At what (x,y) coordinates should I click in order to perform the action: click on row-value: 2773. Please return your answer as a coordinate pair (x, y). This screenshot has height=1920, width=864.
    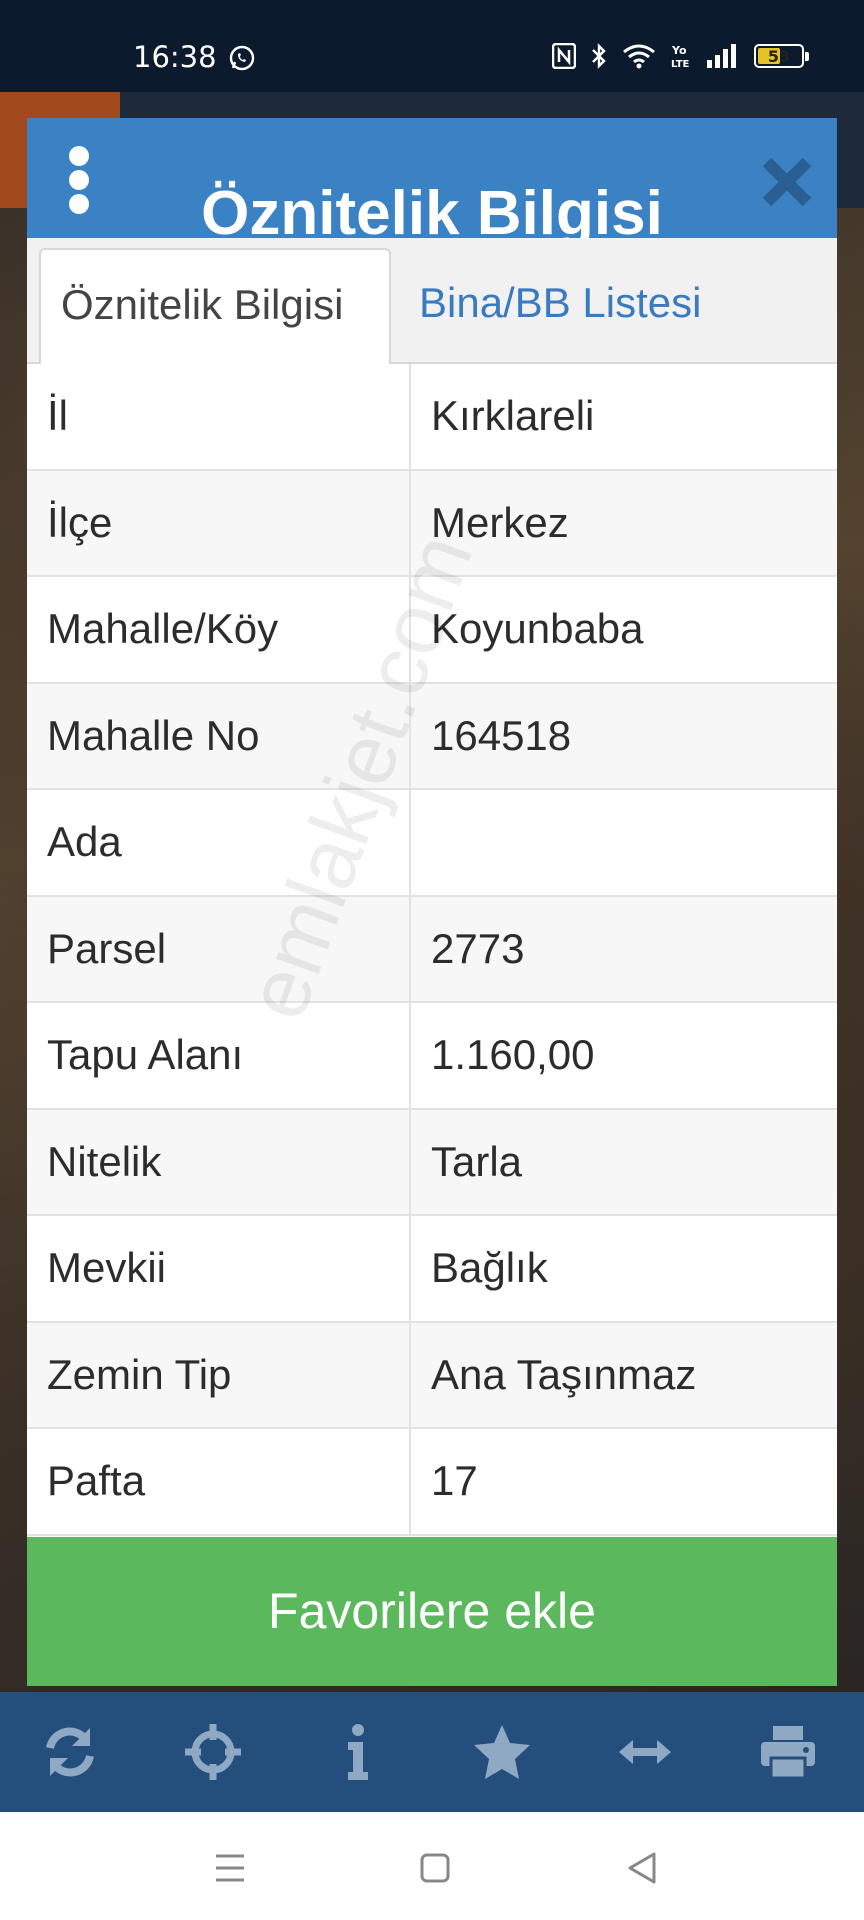
    Looking at the image, I should click on (478, 948).